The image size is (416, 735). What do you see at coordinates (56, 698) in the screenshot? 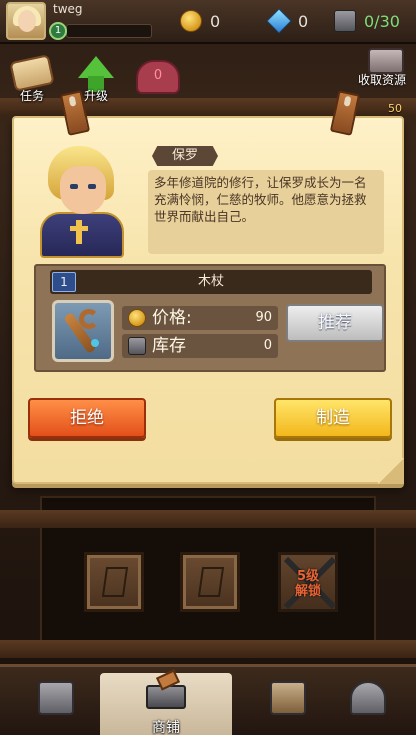
I see `castle-icon` at bounding box center [56, 698].